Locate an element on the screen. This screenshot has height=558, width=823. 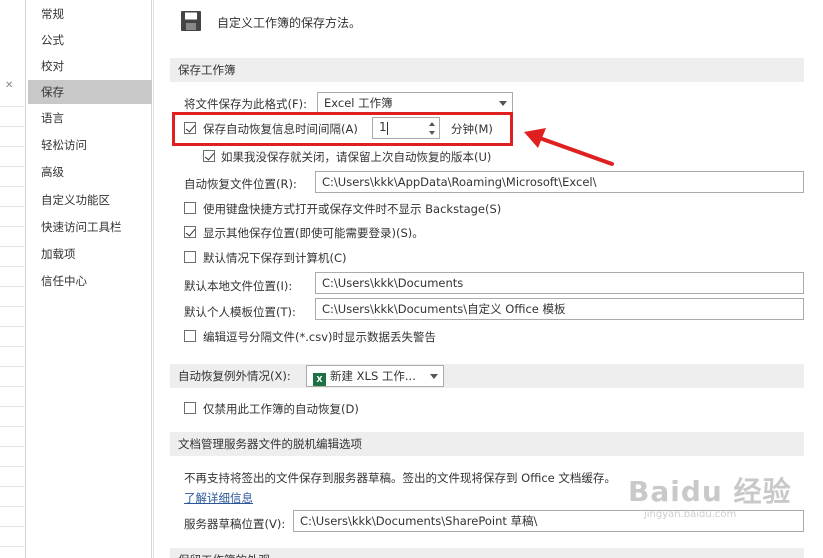
backstage-checkbox is located at coordinates (190, 208).